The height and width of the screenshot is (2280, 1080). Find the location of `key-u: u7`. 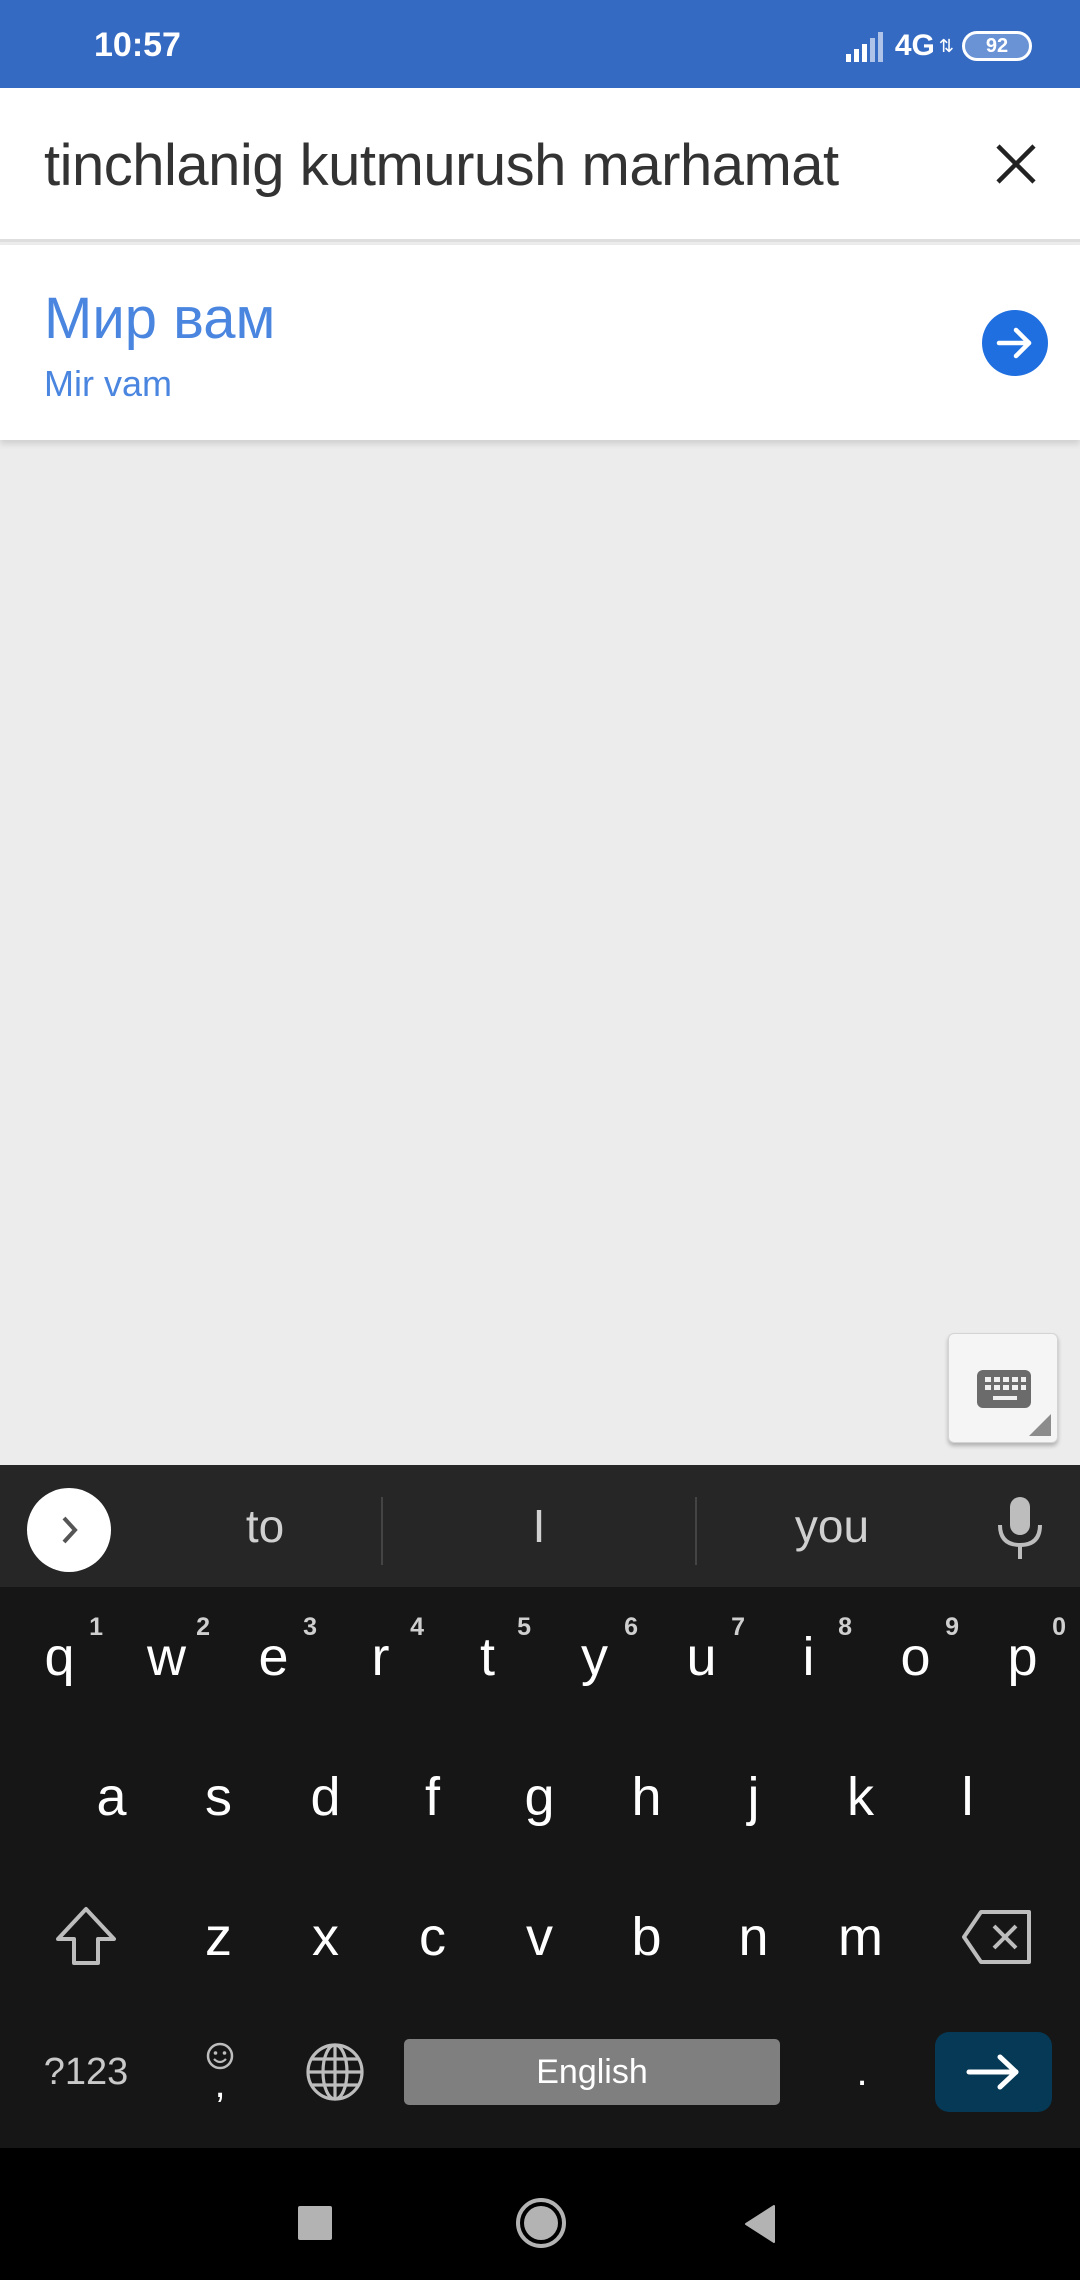

key-u: u7 is located at coordinates (701, 1657).